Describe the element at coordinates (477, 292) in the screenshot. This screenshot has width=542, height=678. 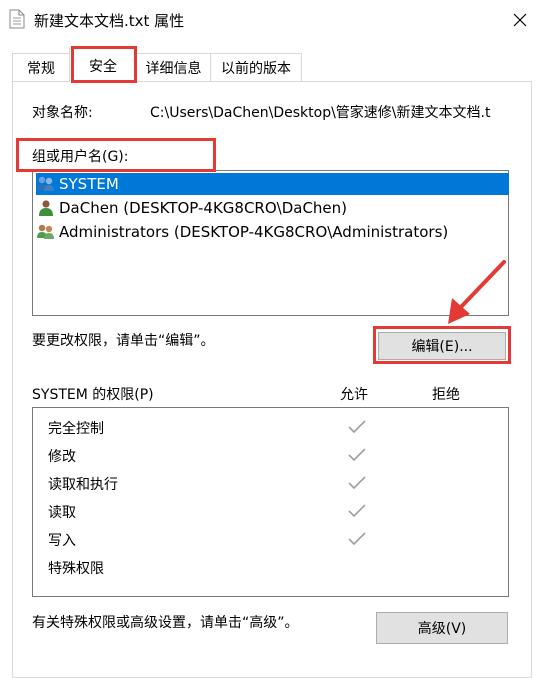
I see `annotation-arrow` at that location.